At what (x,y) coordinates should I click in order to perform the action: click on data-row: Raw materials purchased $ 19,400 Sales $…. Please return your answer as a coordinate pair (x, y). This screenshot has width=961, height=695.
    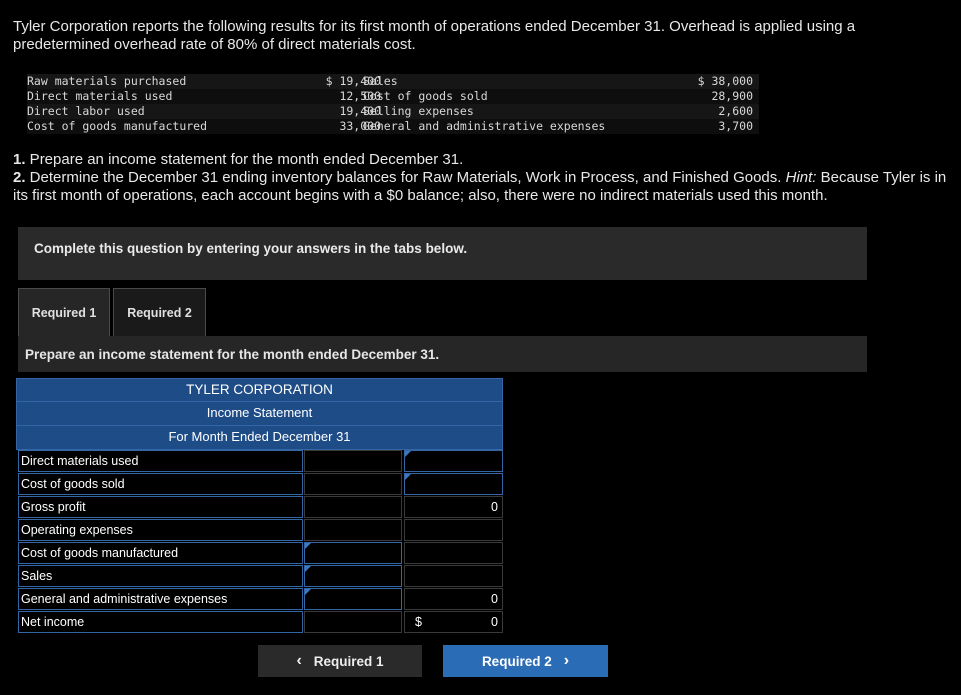
    Looking at the image, I should click on (393, 81).